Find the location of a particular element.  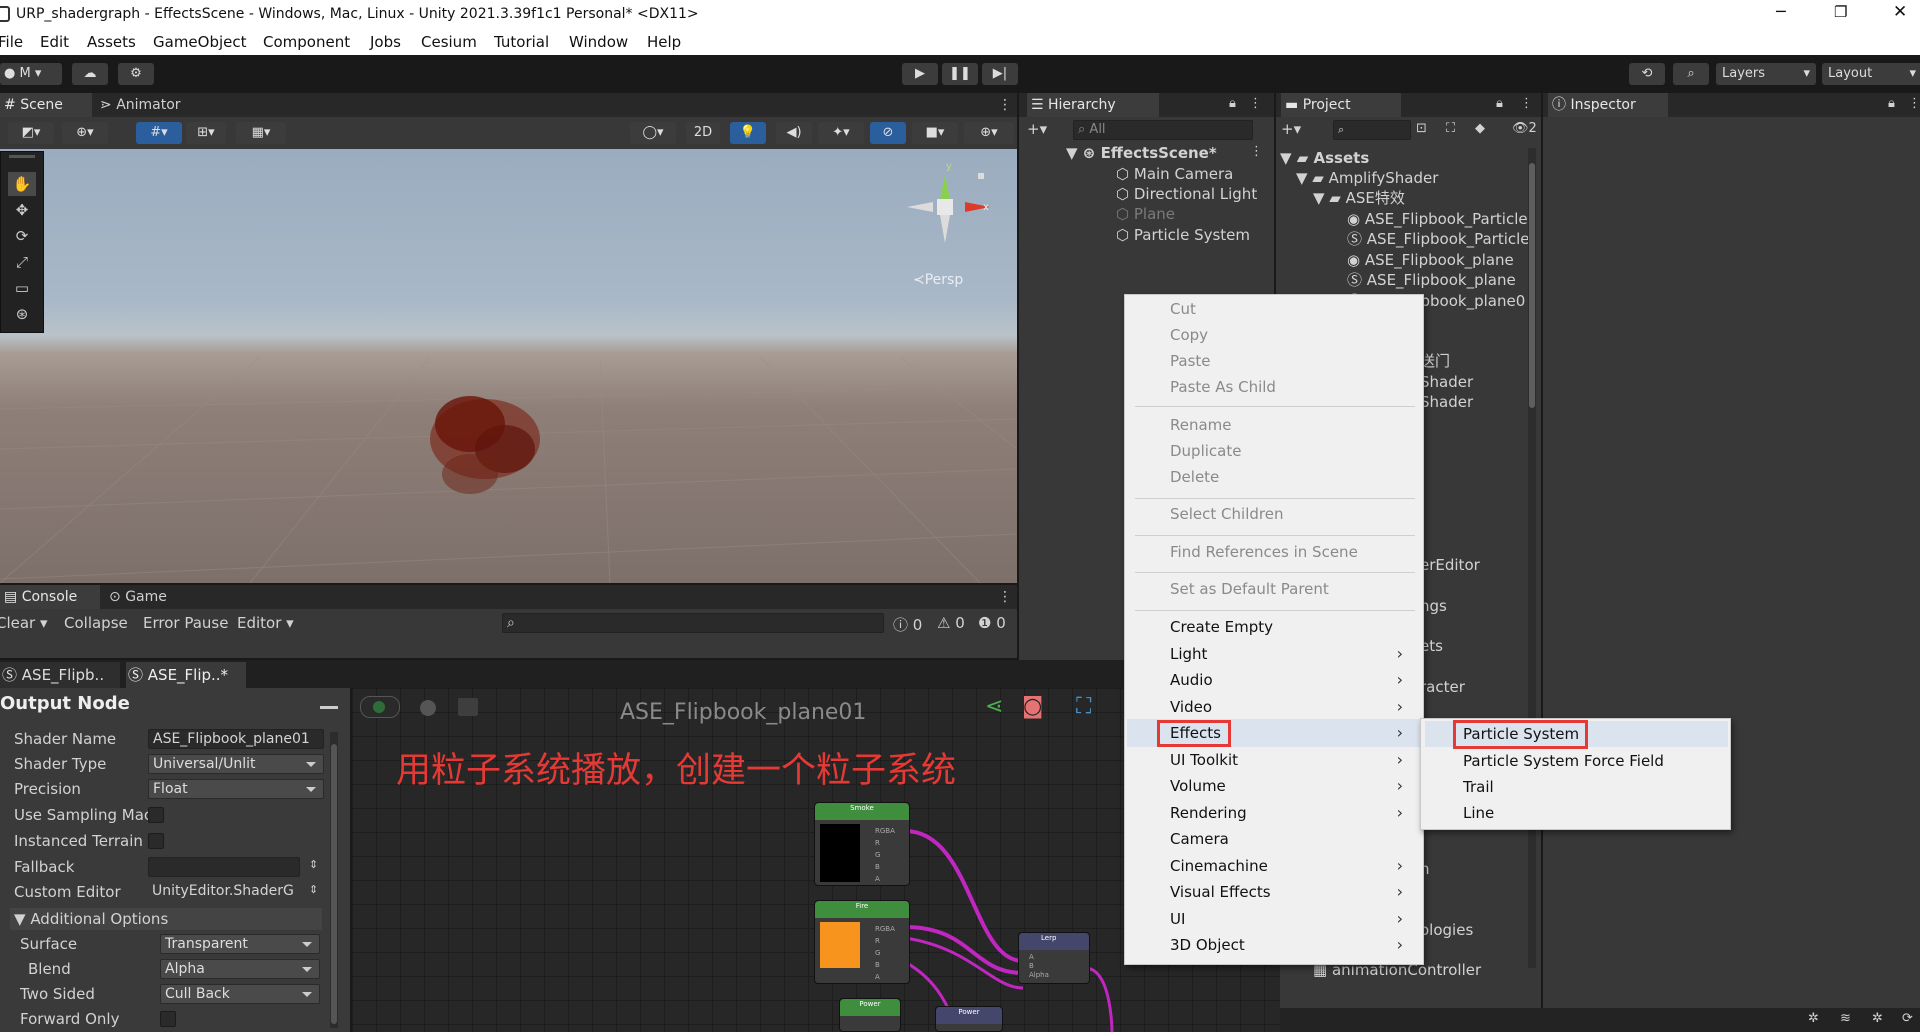

menu-help: Help is located at coordinates (664, 42).